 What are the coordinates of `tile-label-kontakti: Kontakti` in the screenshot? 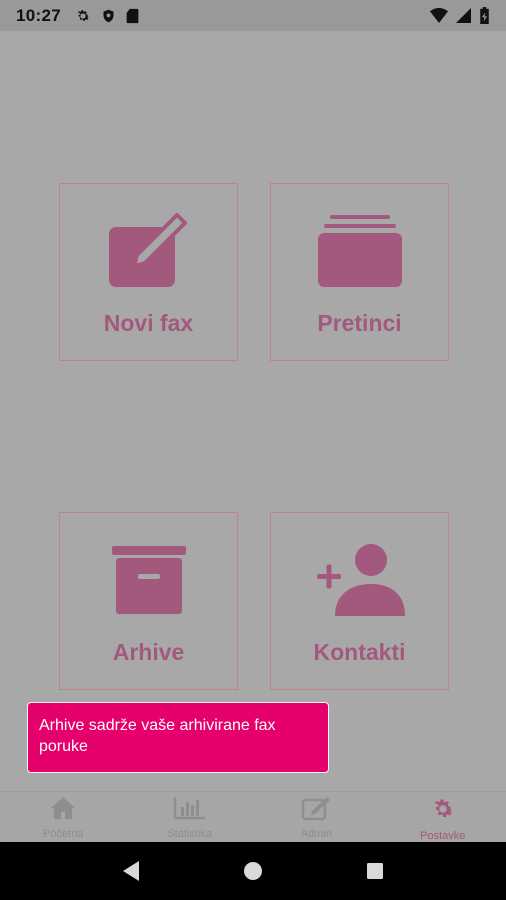 It's located at (359, 652).